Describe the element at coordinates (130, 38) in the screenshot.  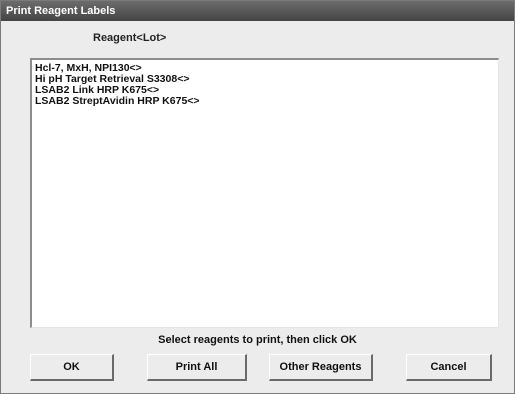
I see `list-column-header: Reagent<Lot>` at that location.